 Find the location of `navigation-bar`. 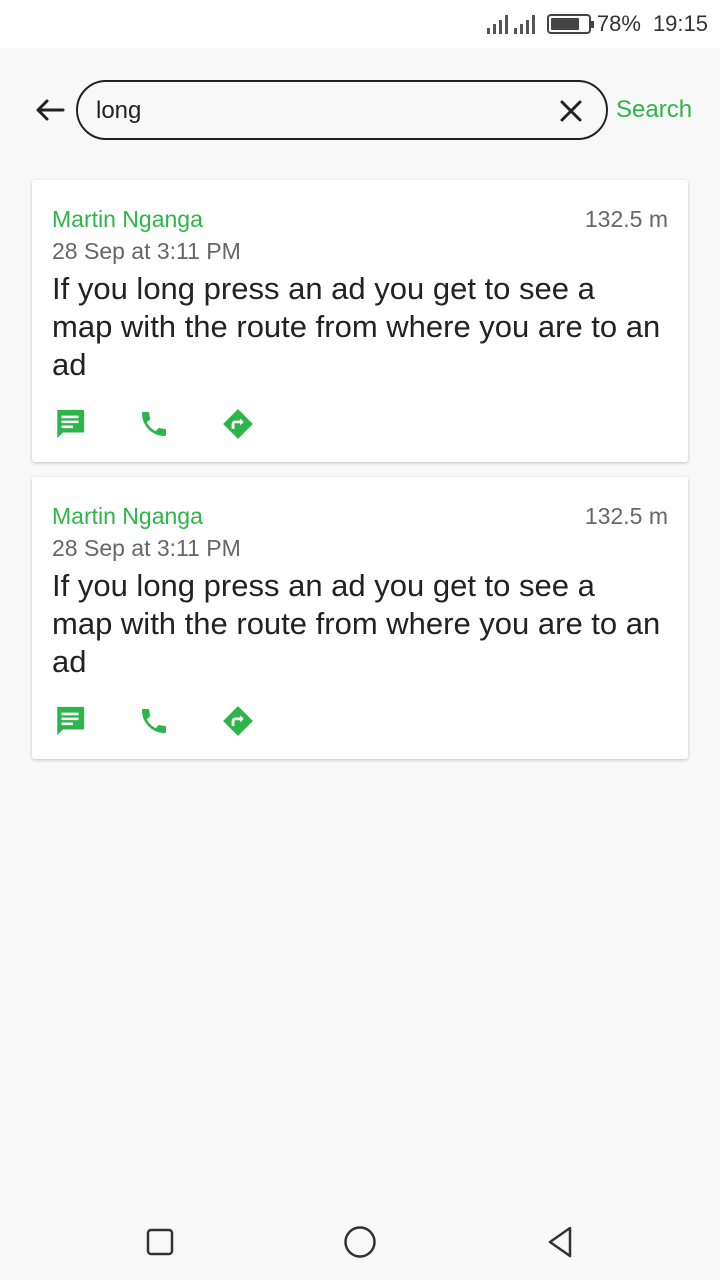

navigation-bar is located at coordinates (360, 1242).